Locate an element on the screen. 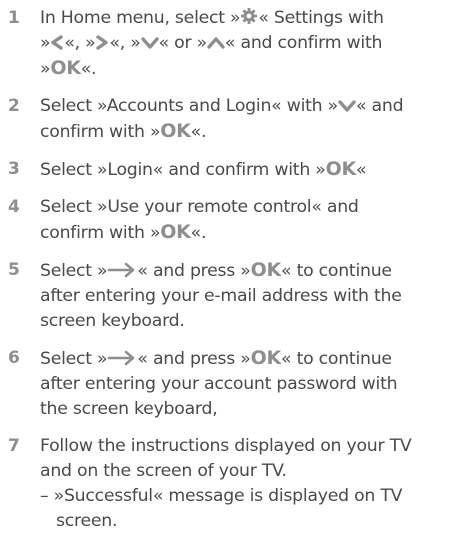 This screenshot has width=456, height=550. step-text-part: and on the screen of your TV. is located at coordinates (163, 471).